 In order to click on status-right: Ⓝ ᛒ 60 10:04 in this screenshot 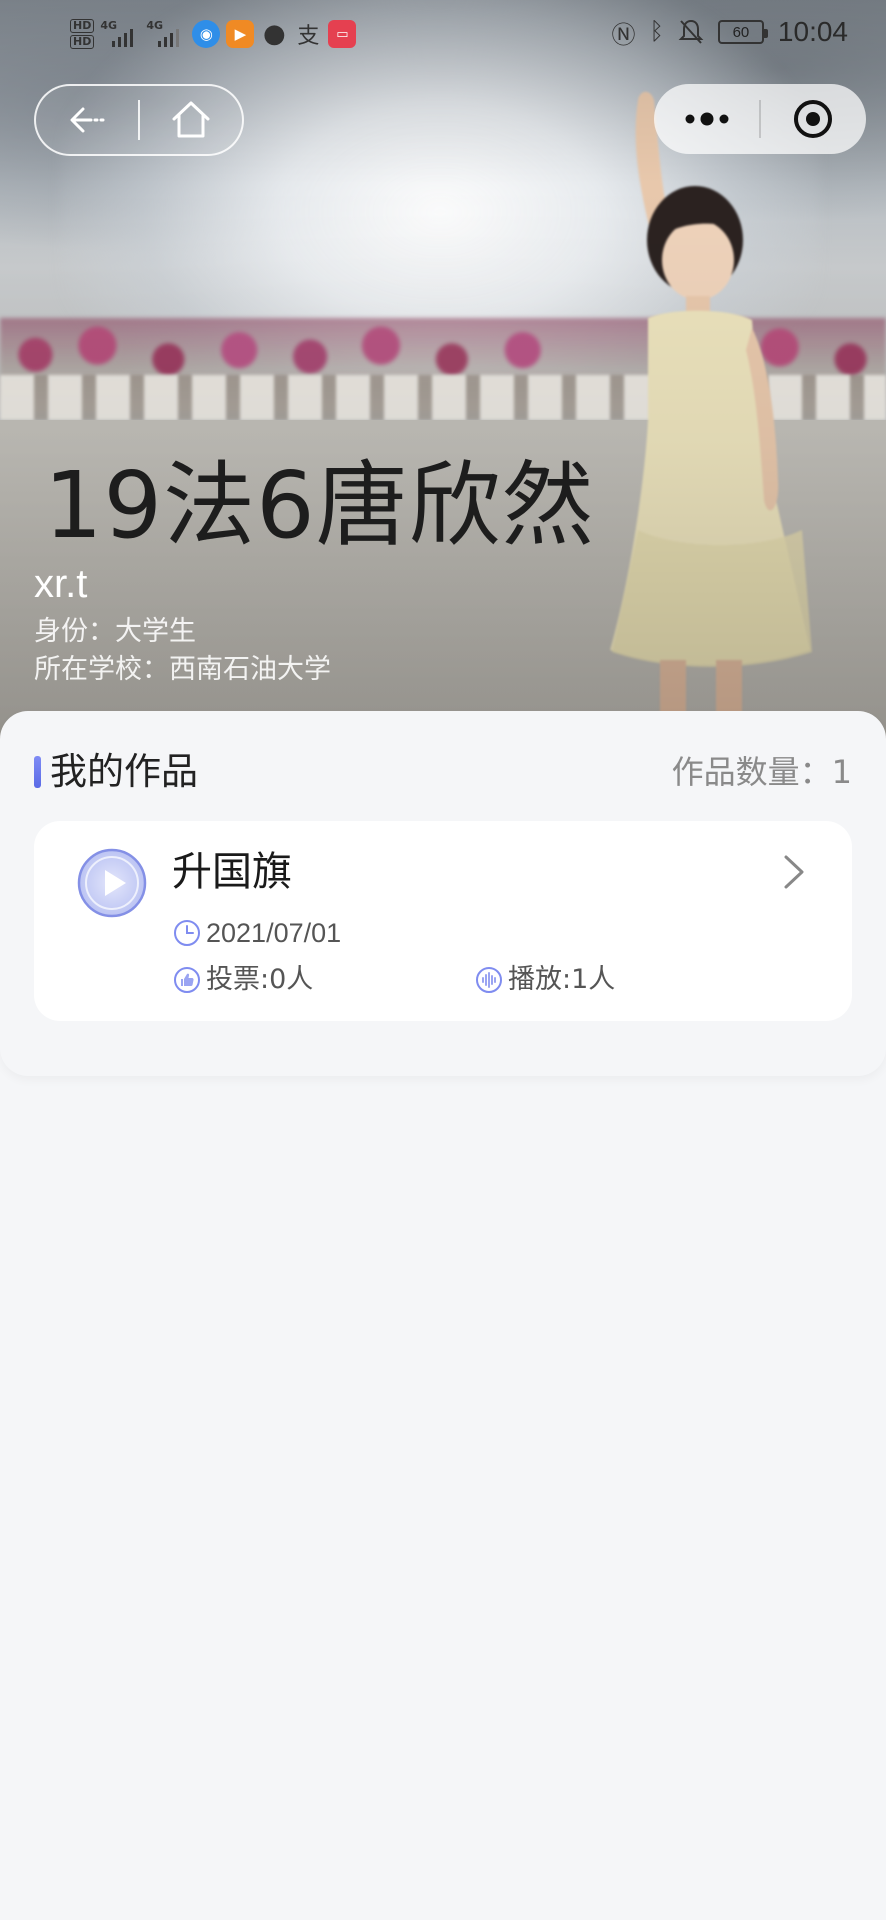, I will do `click(730, 32)`.